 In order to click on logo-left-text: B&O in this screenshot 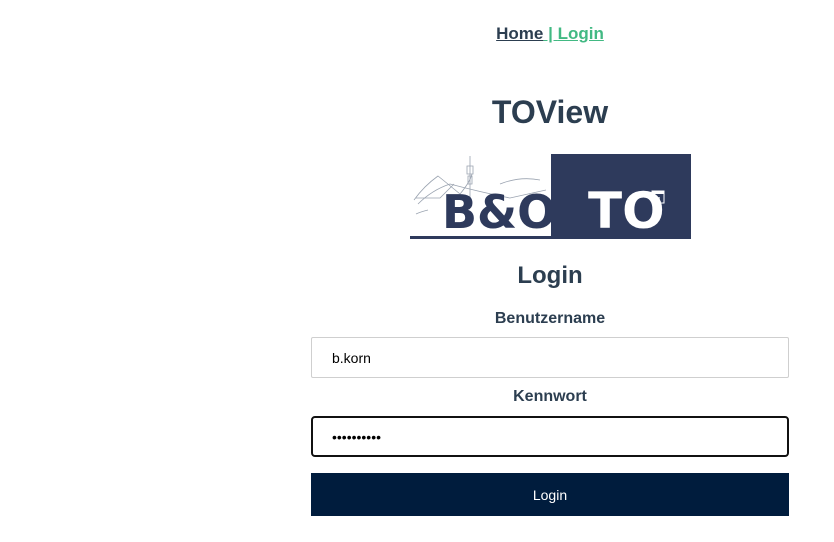, I will do `click(499, 212)`.